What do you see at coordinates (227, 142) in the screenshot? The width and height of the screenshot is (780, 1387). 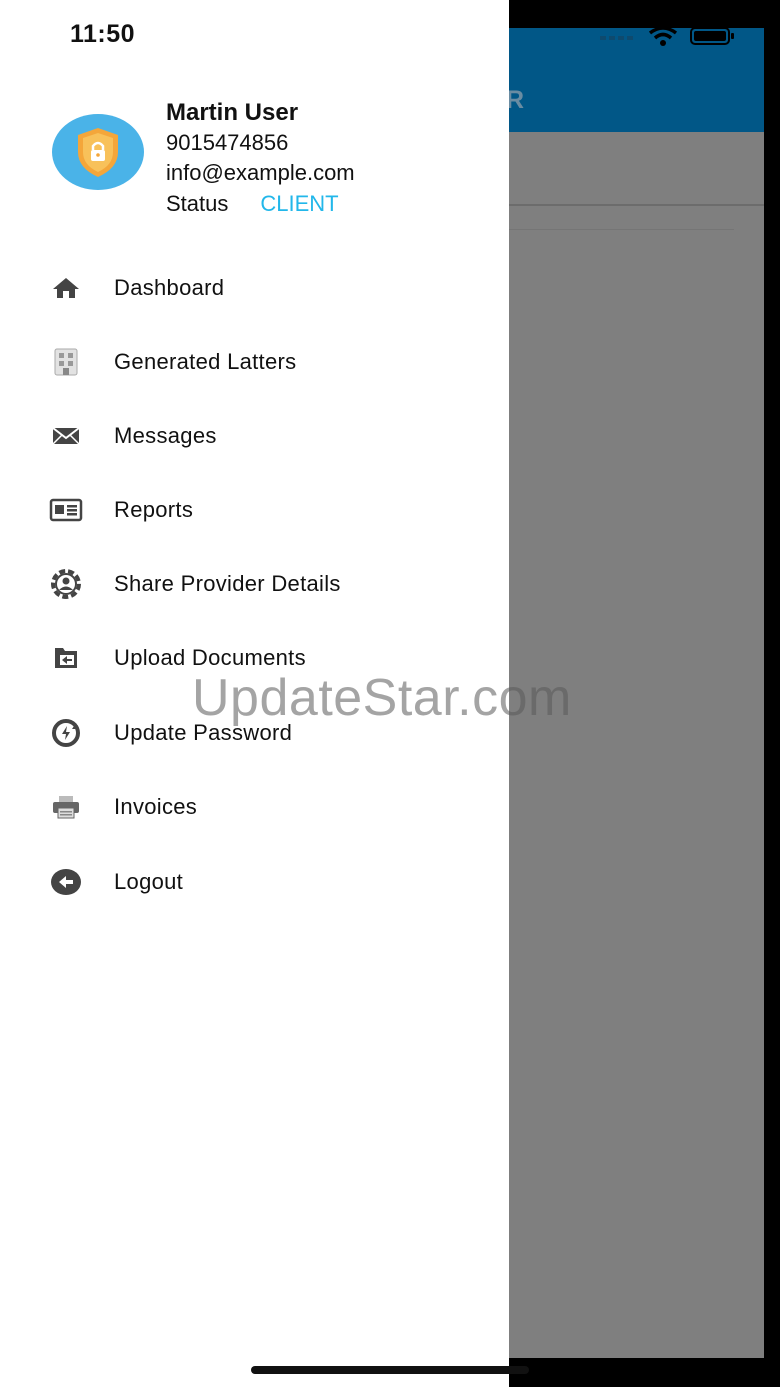 I see `profile-phone: 9015474856` at bounding box center [227, 142].